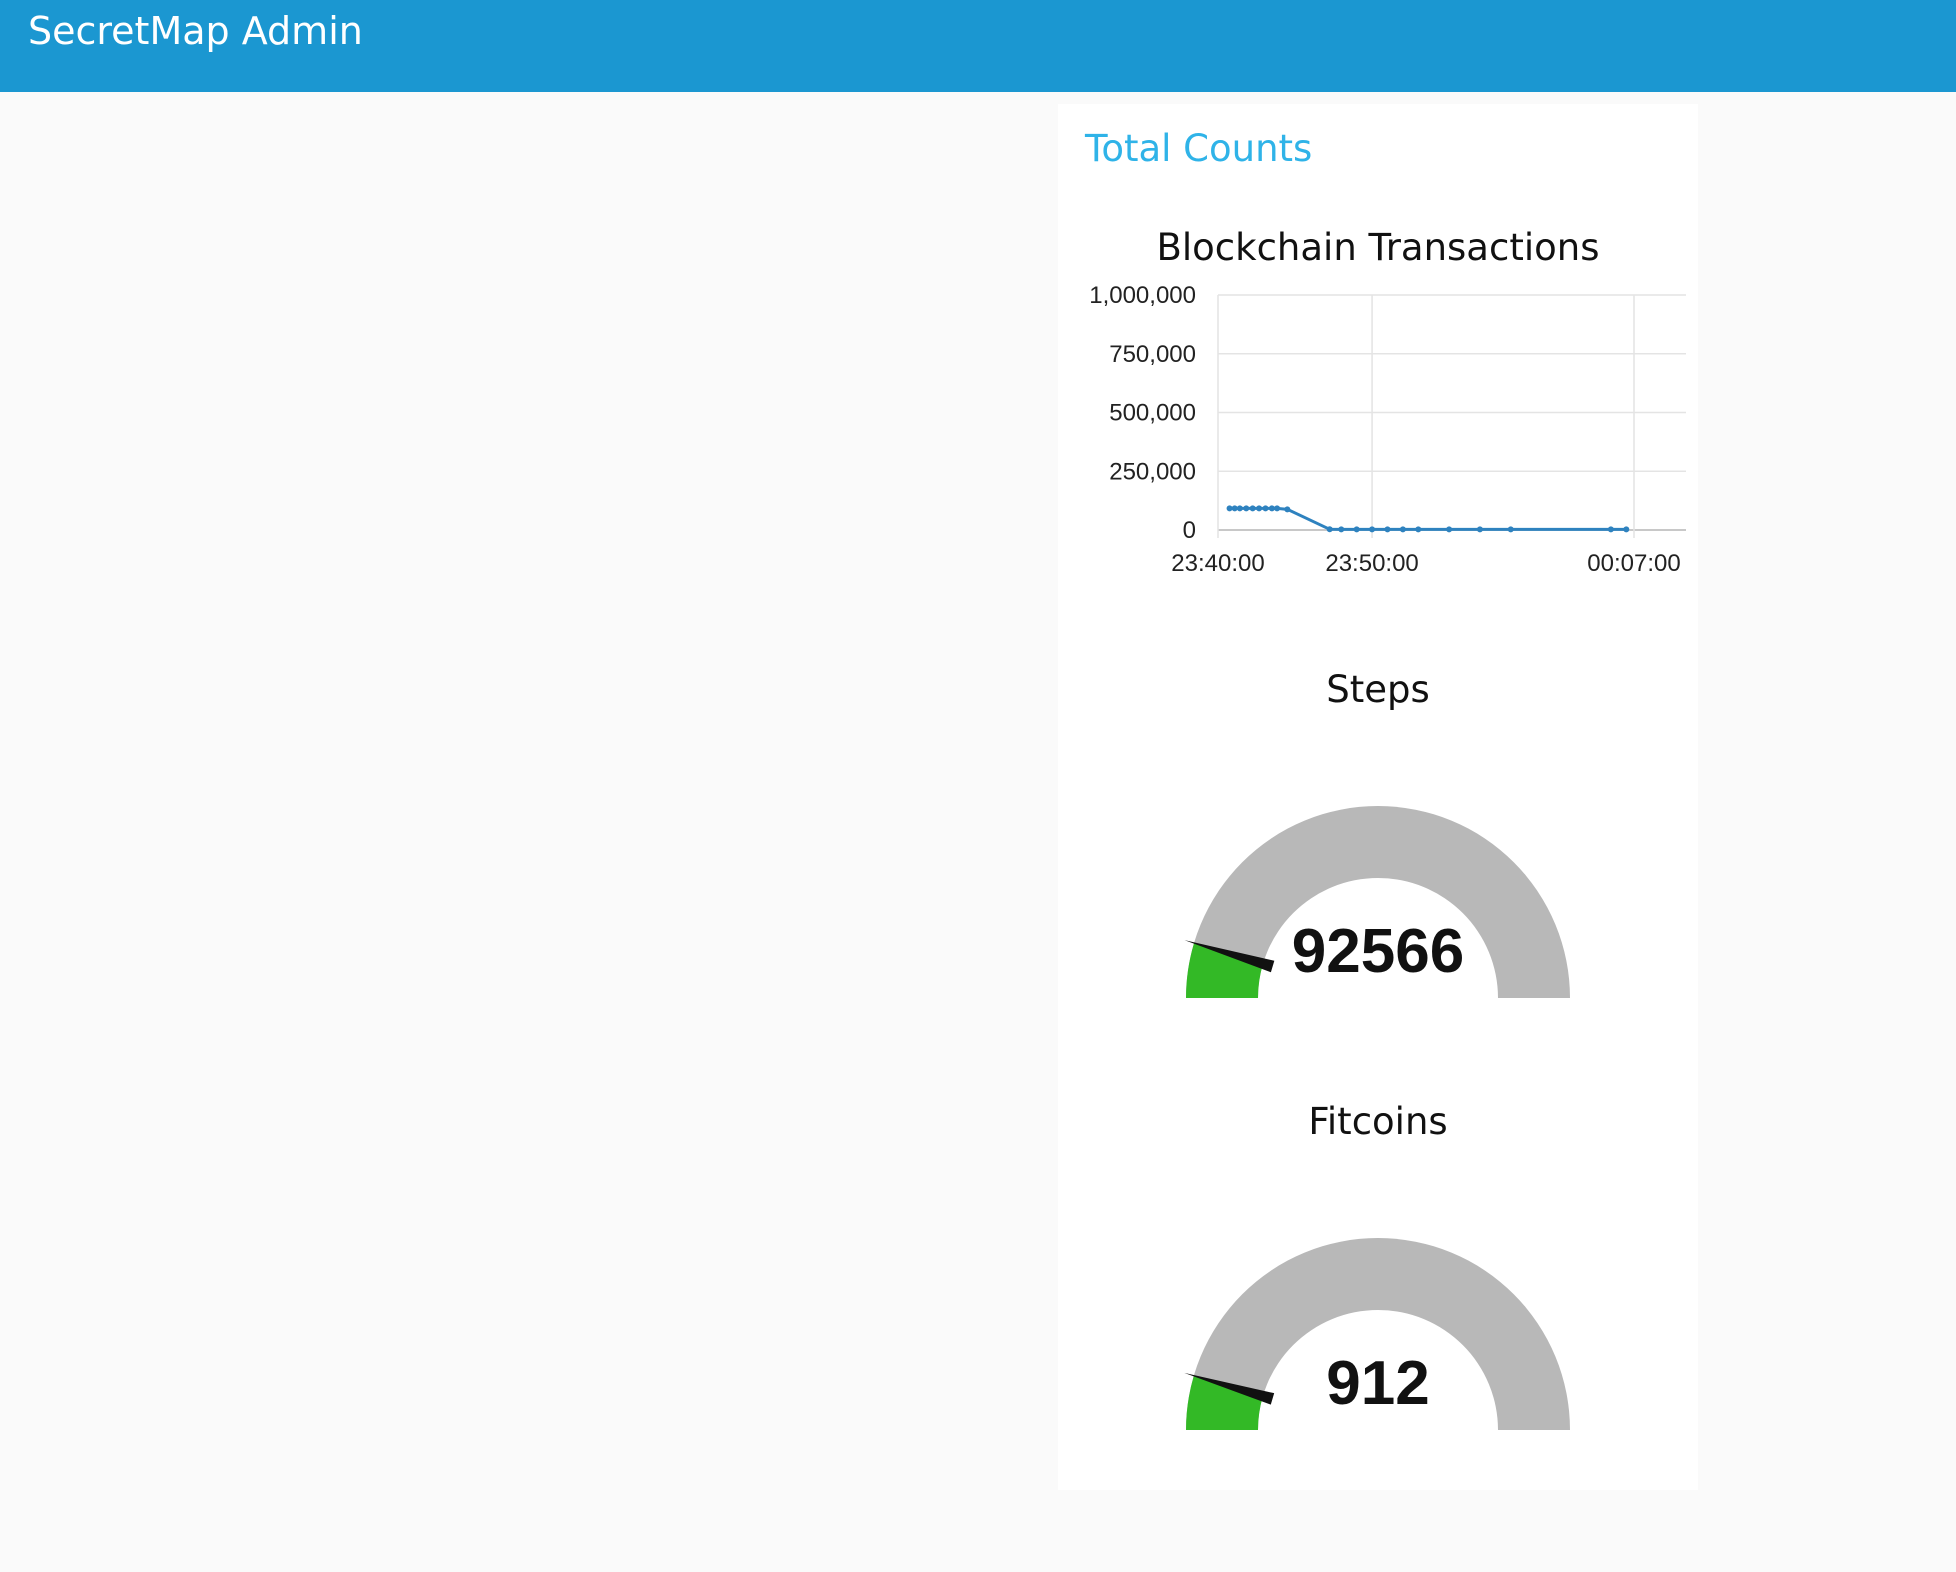 The height and width of the screenshot is (1572, 1956). What do you see at coordinates (978, 46) in the screenshot?
I see `top-app-bar: SecretMap Admin` at bounding box center [978, 46].